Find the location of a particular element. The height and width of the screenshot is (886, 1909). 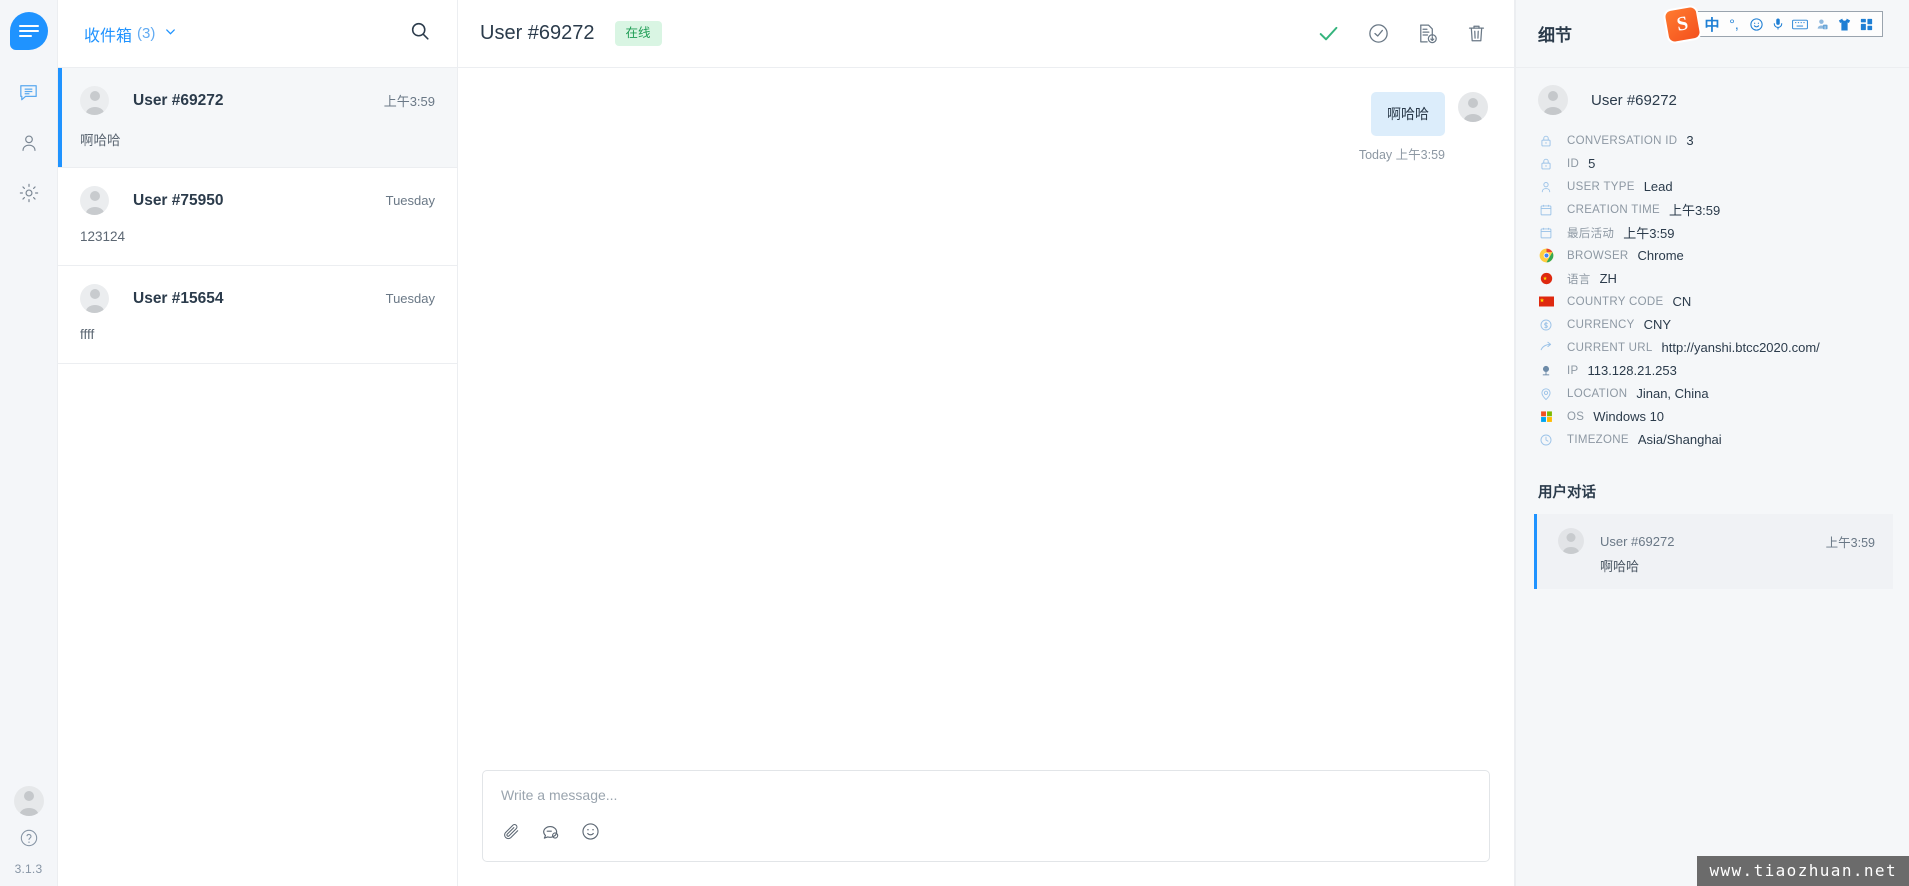

conversation-preview: 123124 is located at coordinates (103, 236).